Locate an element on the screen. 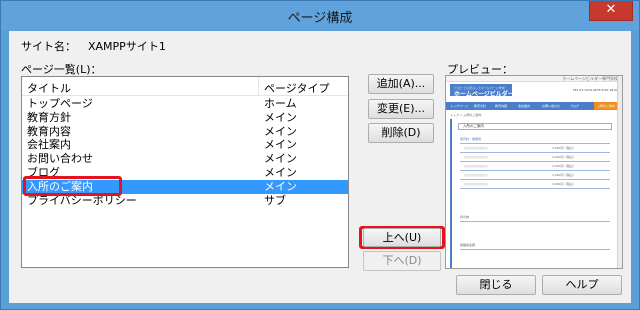  table-row: 教育方針 メイン is located at coordinates (185, 118).